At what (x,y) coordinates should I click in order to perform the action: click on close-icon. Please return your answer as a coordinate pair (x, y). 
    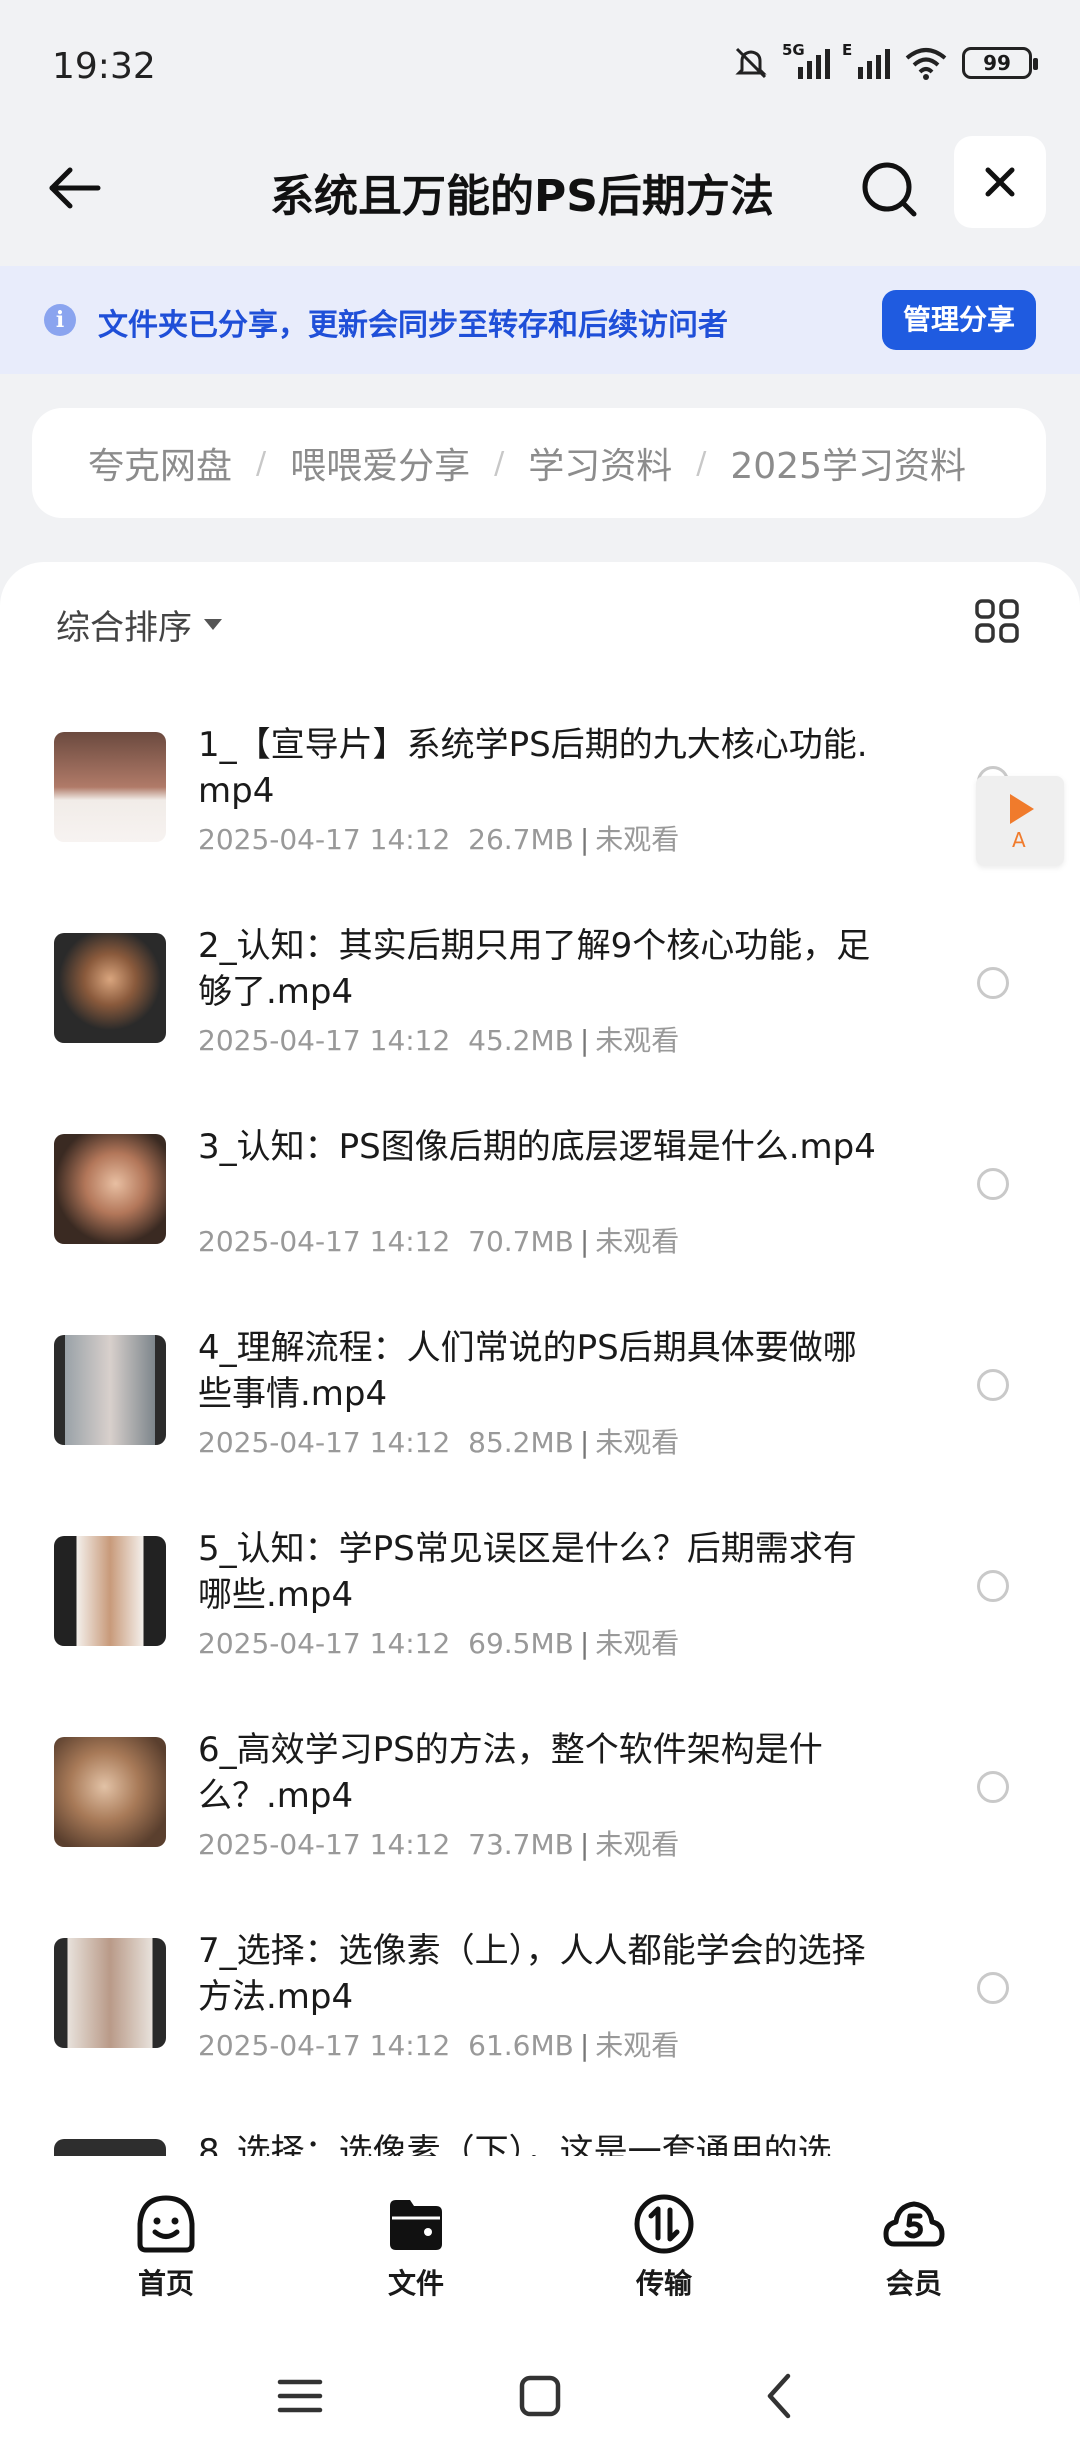
    Looking at the image, I should click on (1000, 182).